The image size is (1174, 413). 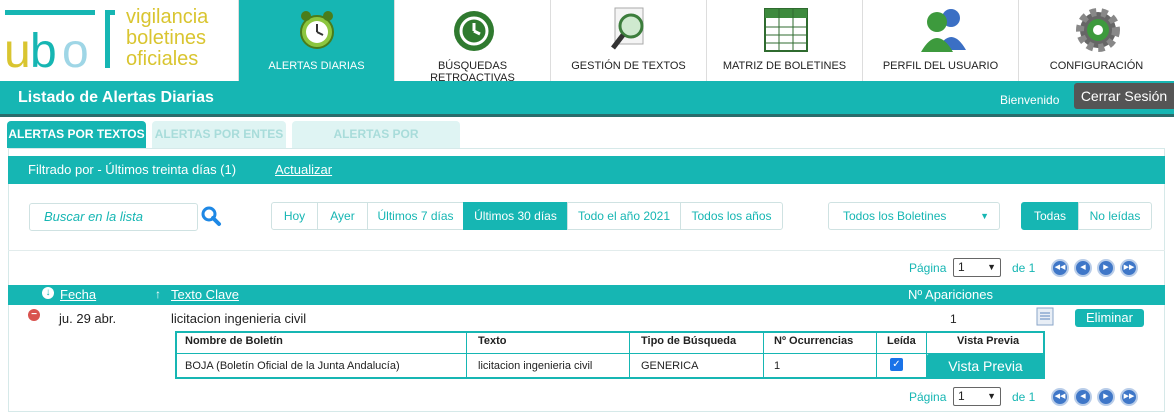 I want to click on header-texto-clave: Texto Clave, so click(x=205, y=294).